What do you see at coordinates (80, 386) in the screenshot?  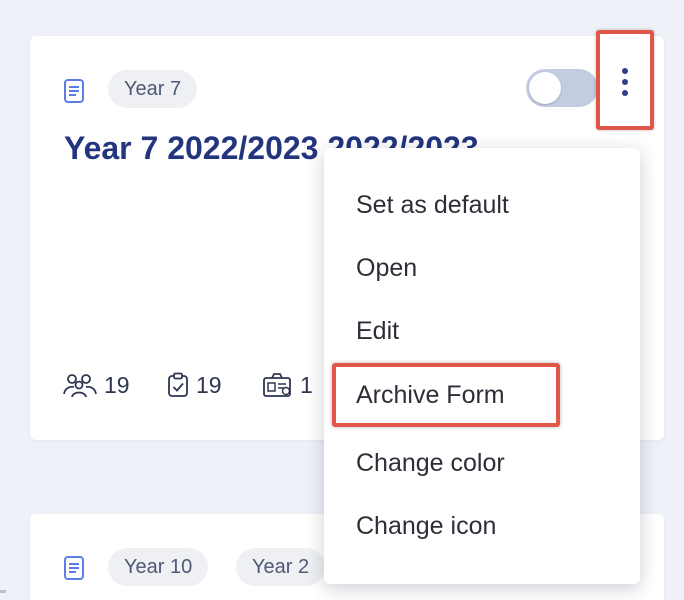 I see `users-icon` at bounding box center [80, 386].